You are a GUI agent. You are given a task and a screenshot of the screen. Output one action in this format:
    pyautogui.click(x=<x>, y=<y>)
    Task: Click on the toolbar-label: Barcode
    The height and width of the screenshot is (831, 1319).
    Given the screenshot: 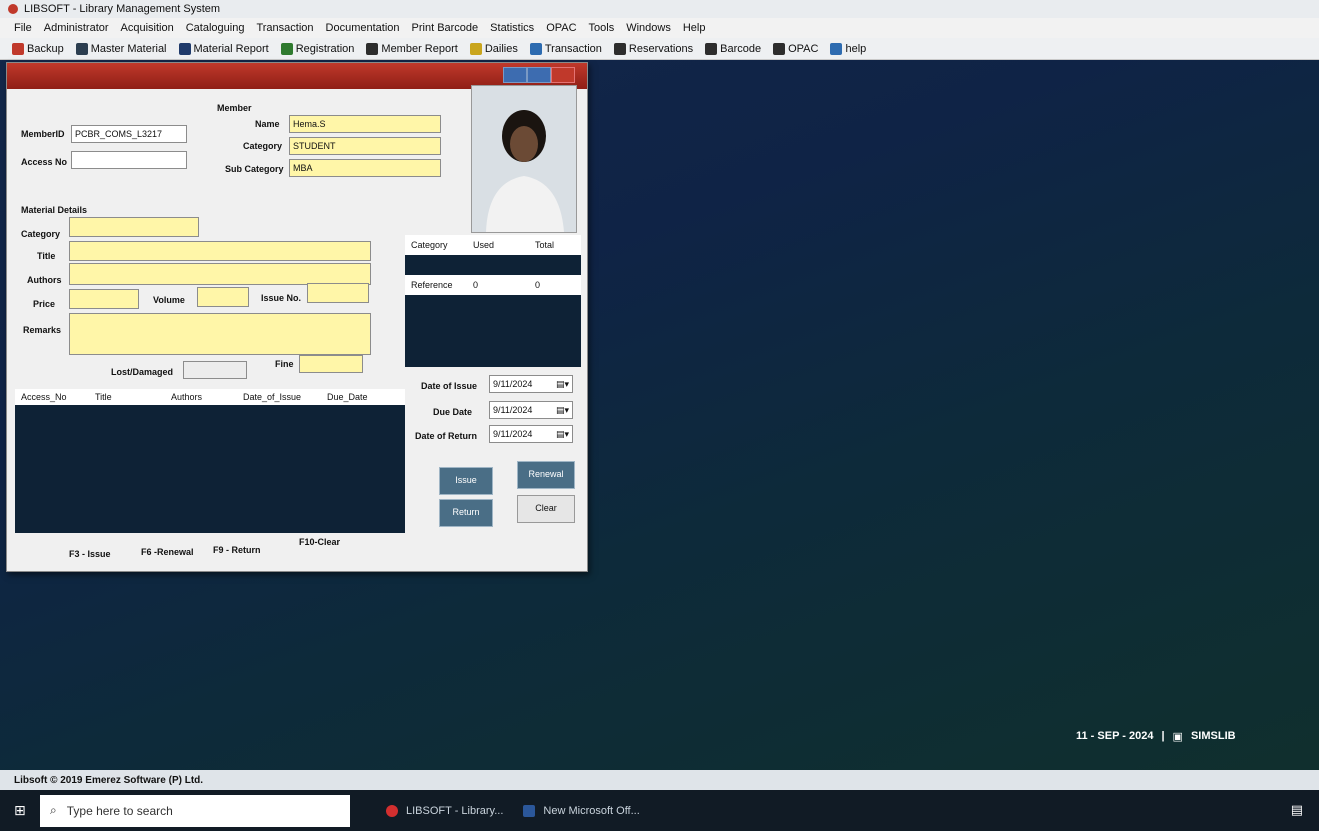 What is the action you would take?
    pyautogui.click(x=741, y=48)
    